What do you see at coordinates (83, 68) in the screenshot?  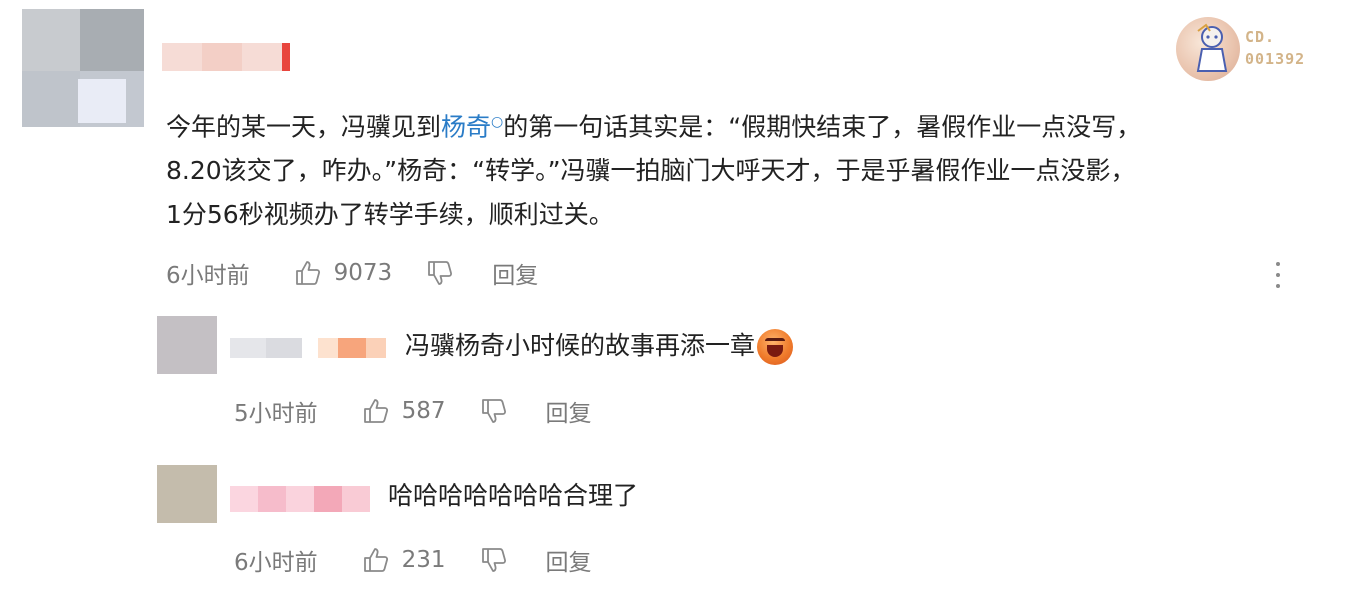 I see `commenter-avatar` at bounding box center [83, 68].